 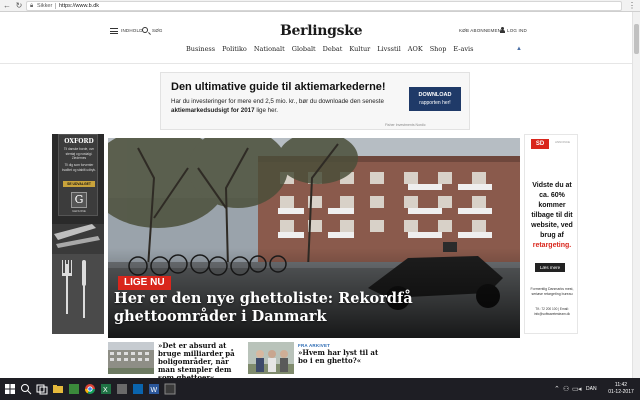 I want to click on reload-icon: ↻, so click(x=19, y=6).